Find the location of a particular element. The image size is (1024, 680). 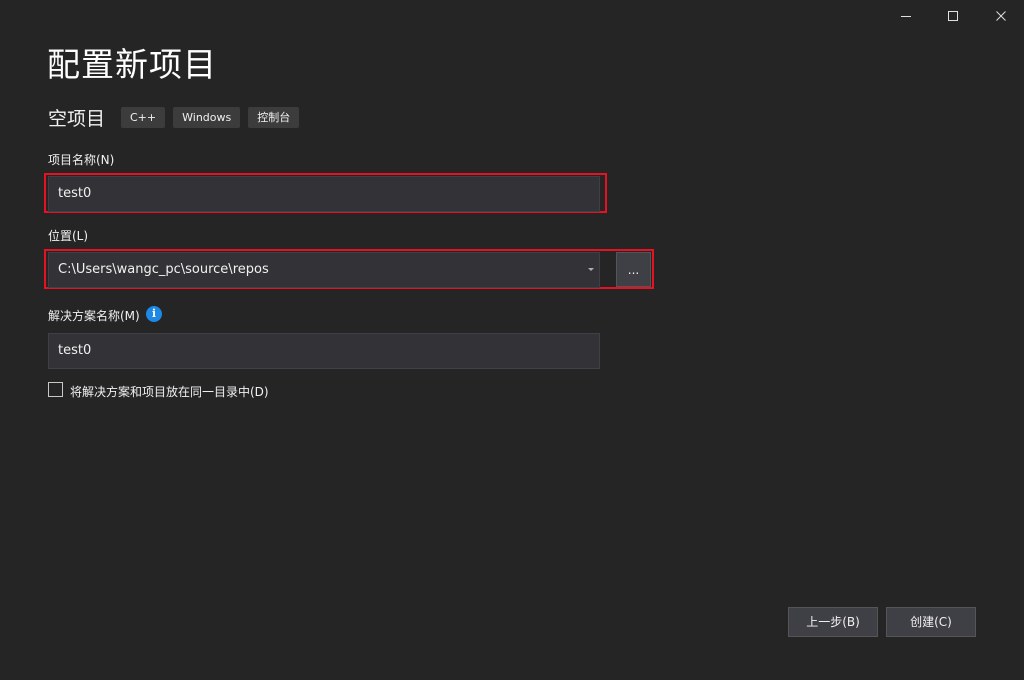

info-icon: i is located at coordinates (154, 314).